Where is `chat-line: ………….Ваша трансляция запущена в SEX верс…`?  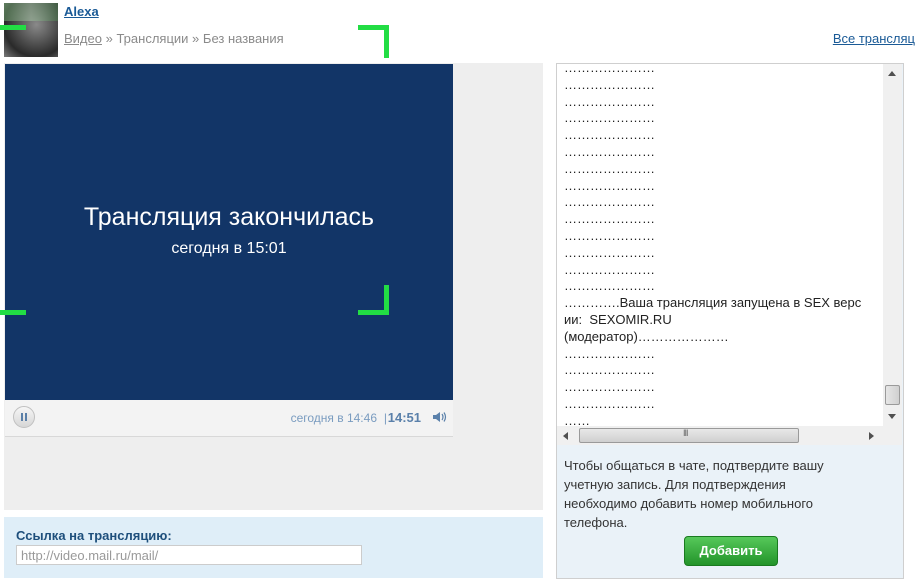 chat-line: ………….Ваша трансляция запущена в SEX верс… is located at coordinates (713, 311).